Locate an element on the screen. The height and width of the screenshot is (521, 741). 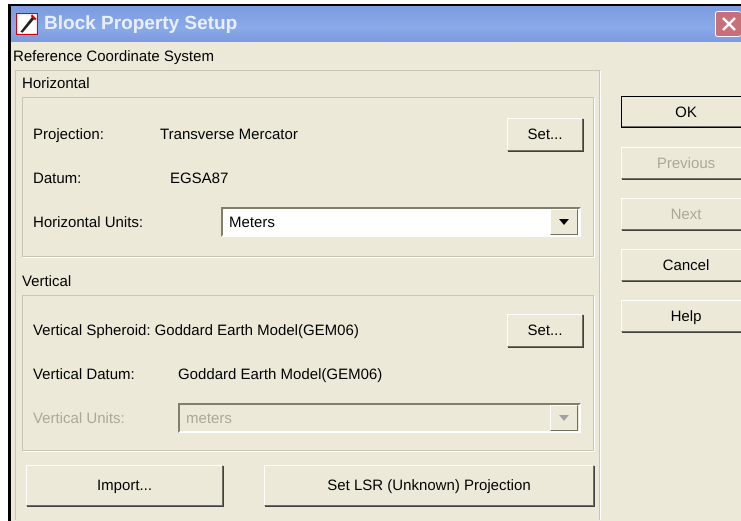
dialog-button: Help is located at coordinates (681, 316).